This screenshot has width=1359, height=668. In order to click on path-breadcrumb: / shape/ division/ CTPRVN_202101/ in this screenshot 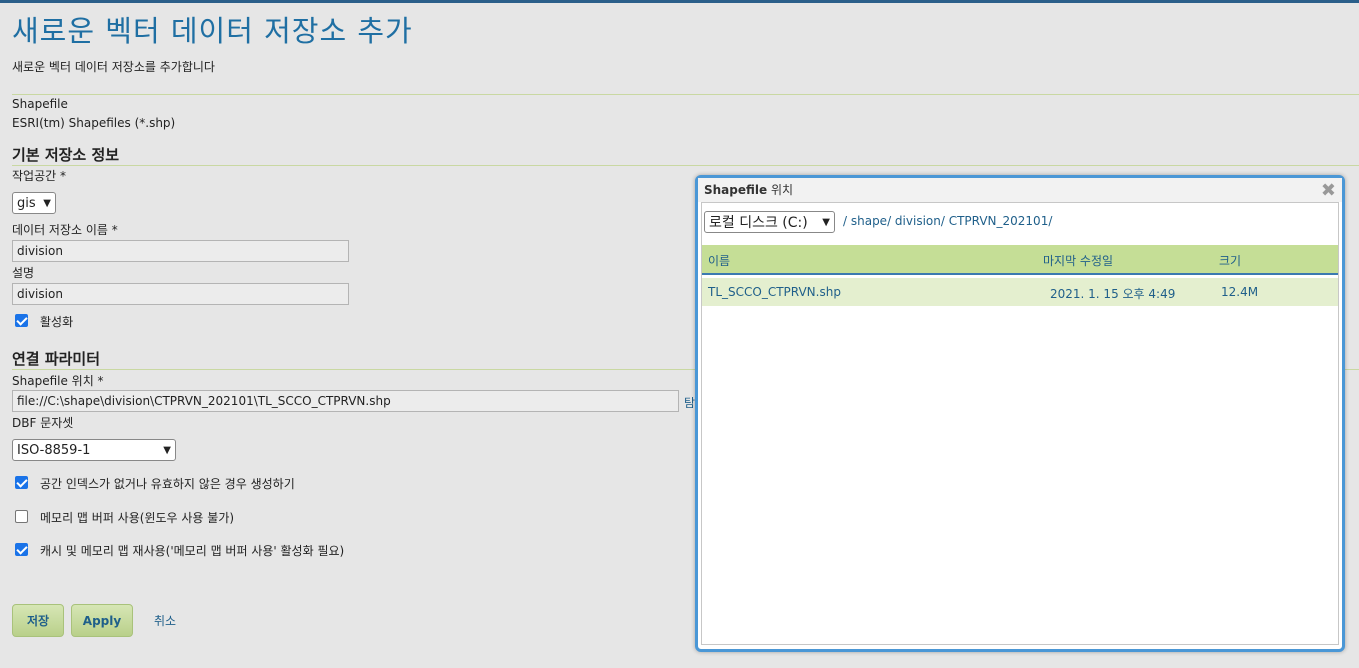, I will do `click(947, 221)`.